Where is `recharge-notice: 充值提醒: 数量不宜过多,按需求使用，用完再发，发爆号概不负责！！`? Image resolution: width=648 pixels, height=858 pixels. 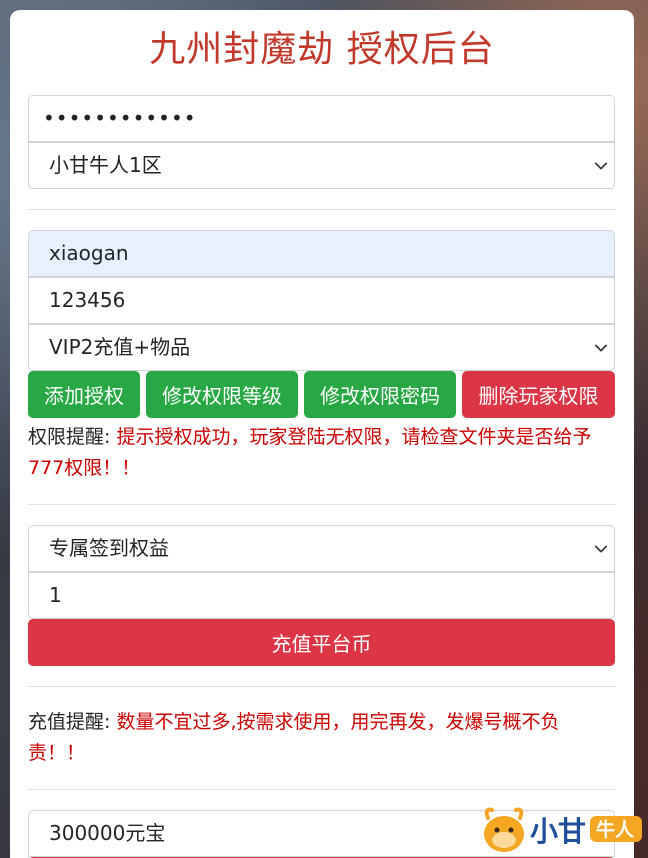 recharge-notice: 充值提醒: 数量不宜过多,按需求使用，用完再发，发爆号概不负责！！ is located at coordinates (322, 738).